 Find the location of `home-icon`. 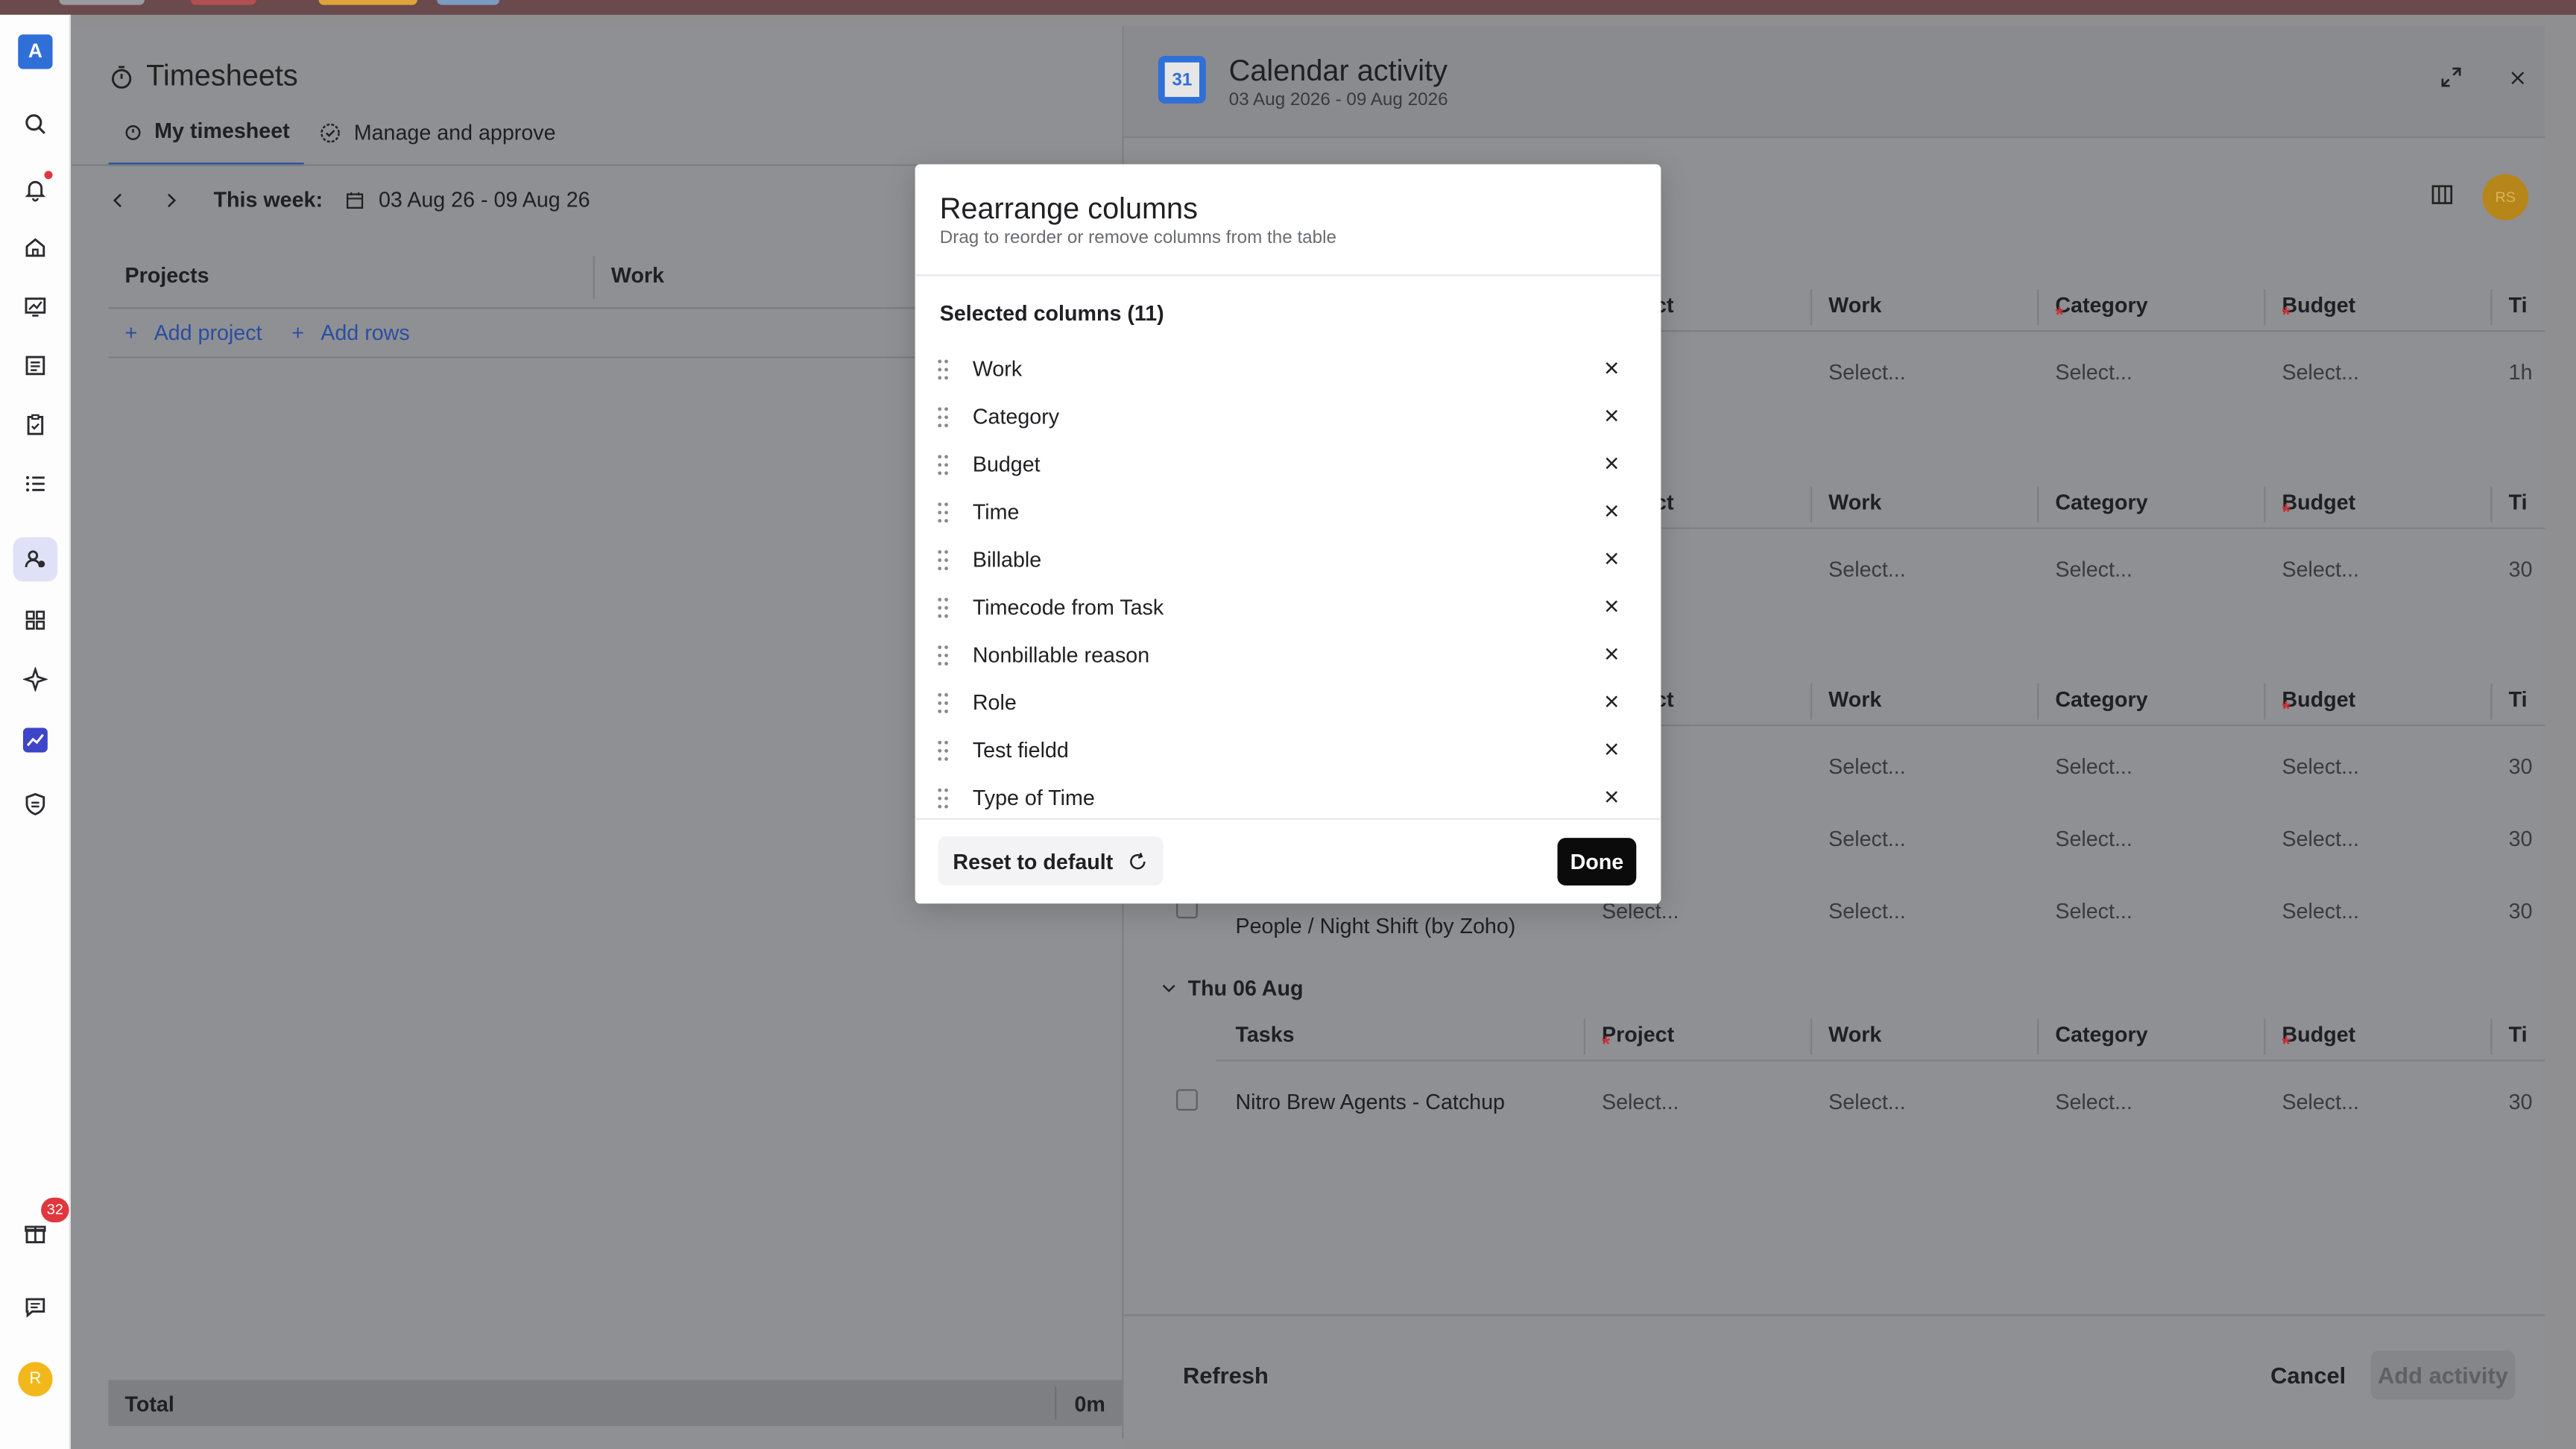

home-icon is located at coordinates (35, 247).